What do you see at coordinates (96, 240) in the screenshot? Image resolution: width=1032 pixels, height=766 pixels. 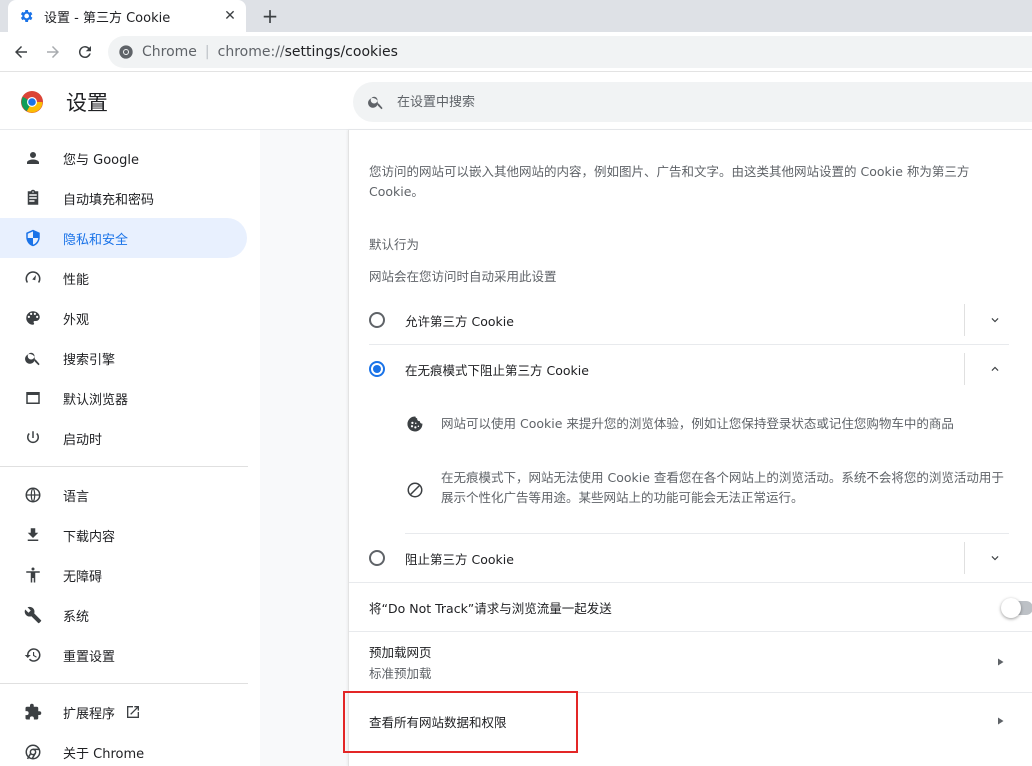 I see `sidebar-item-label: 隐私和安全` at bounding box center [96, 240].